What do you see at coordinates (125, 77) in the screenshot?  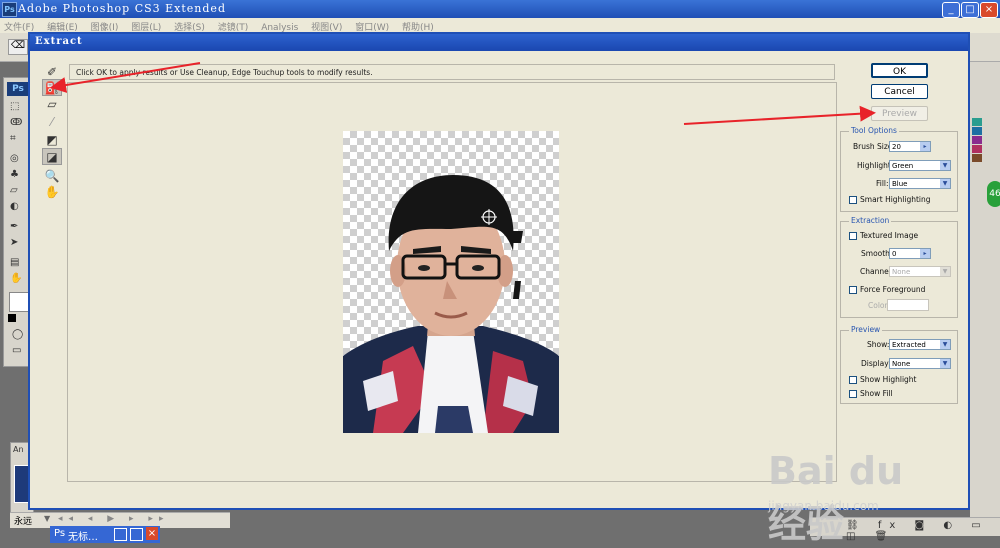 I see `arrow-to-fill-tool` at bounding box center [125, 77].